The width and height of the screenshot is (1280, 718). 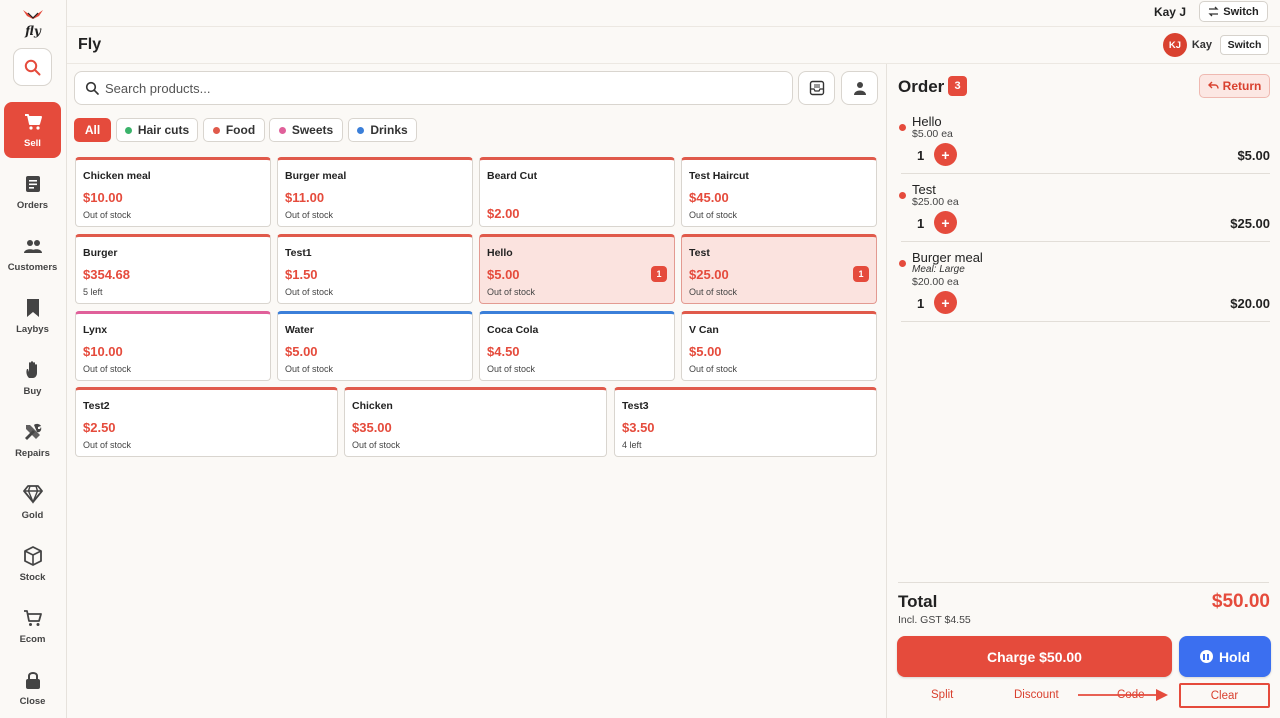 What do you see at coordinates (779, 192) in the screenshot?
I see `product-card: Test Haircut $45.00 Out of stock` at bounding box center [779, 192].